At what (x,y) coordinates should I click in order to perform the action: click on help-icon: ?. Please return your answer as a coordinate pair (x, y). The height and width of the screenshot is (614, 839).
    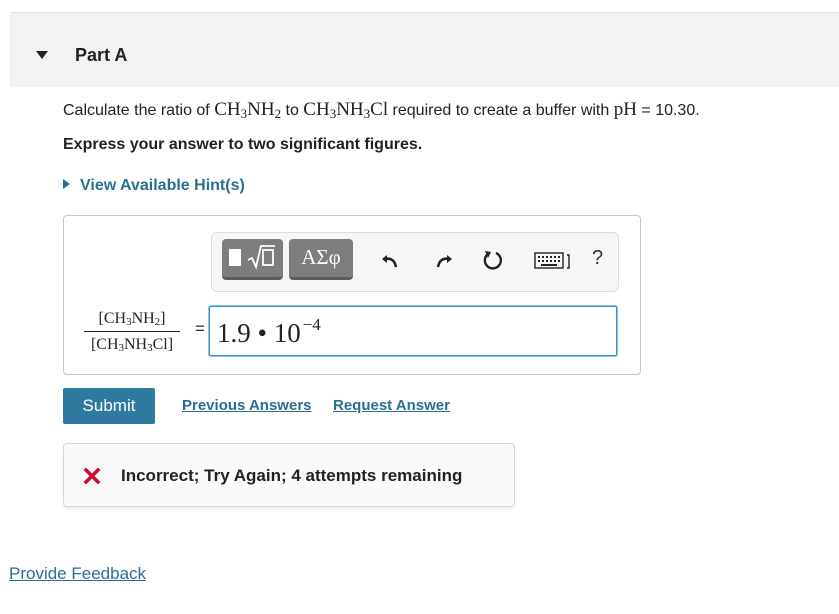
    Looking at the image, I should click on (597, 258).